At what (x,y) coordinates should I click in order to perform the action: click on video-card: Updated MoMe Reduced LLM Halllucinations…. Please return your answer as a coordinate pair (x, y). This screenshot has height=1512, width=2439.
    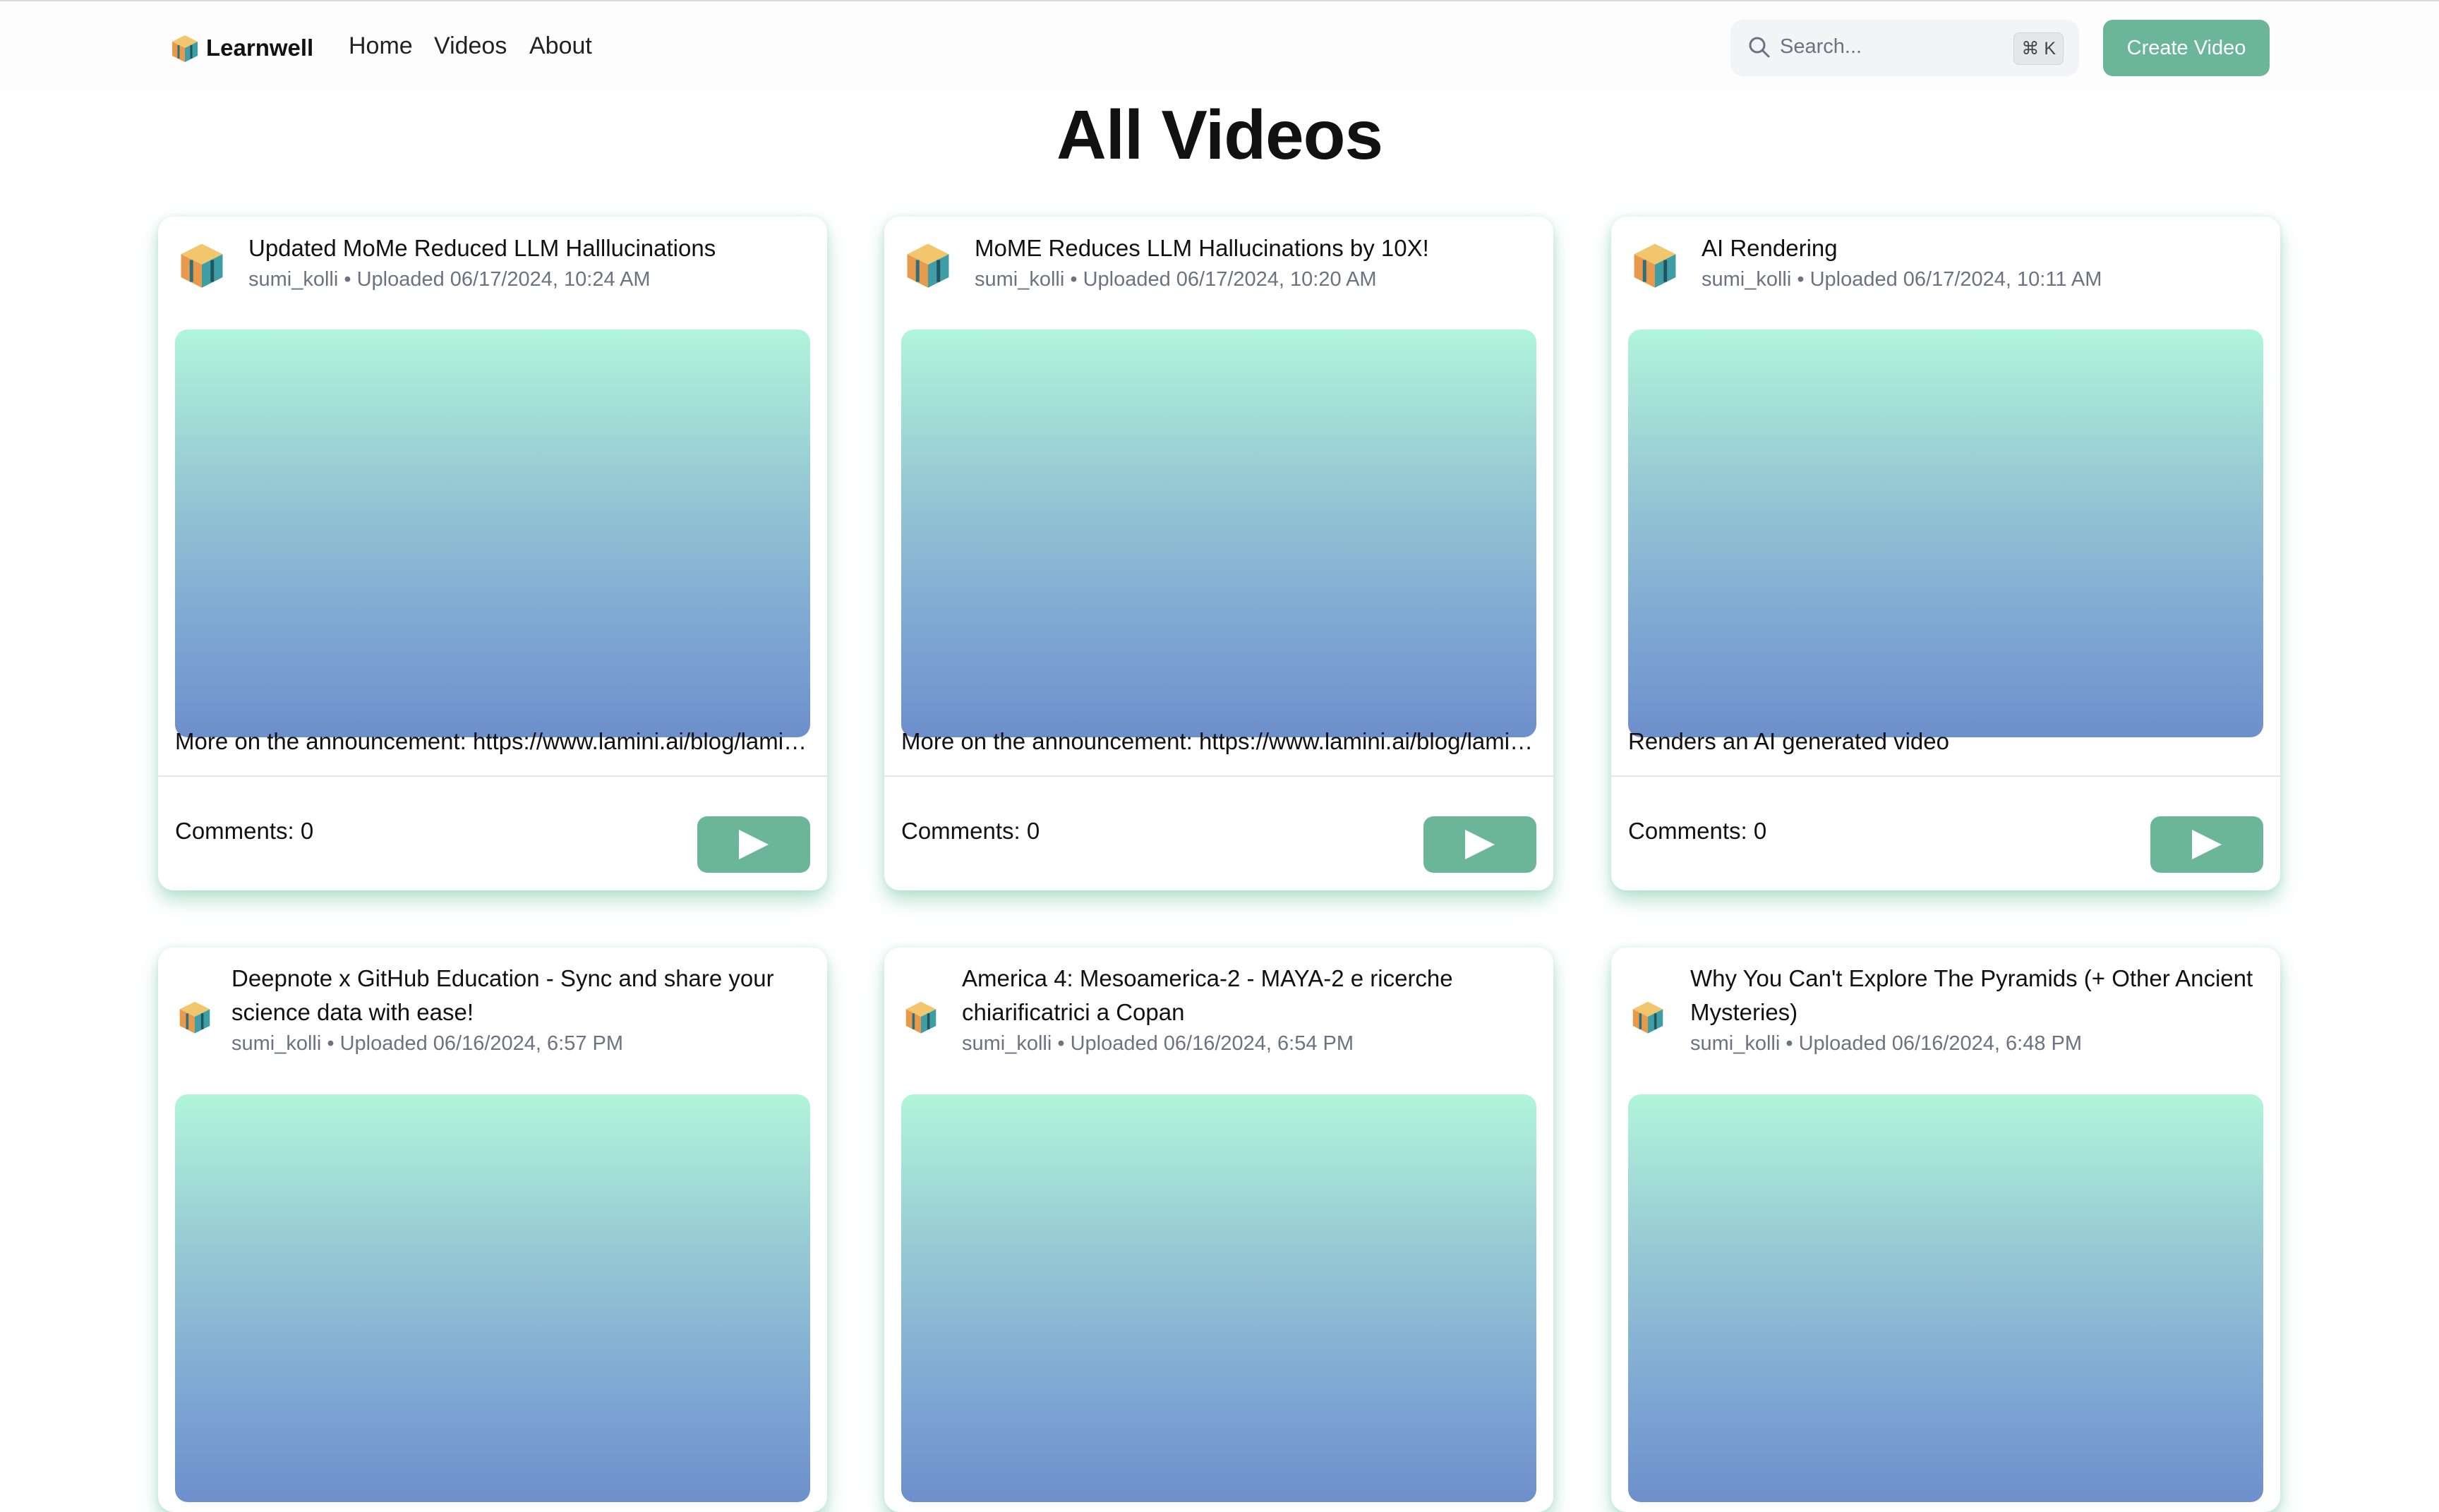
    Looking at the image, I should click on (492, 553).